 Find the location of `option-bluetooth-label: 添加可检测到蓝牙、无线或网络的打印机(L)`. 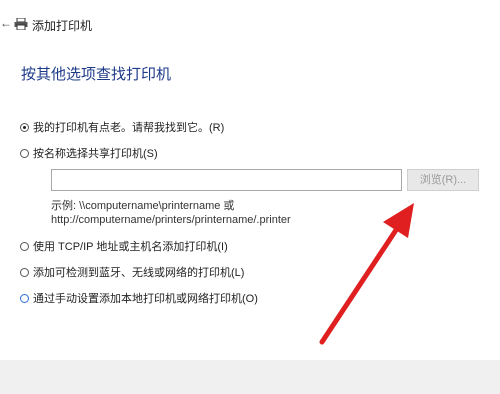

option-bluetooth-label: 添加可检测到蓝牙、无线或网络的打印机(L) is located at coordinates (139, 273).